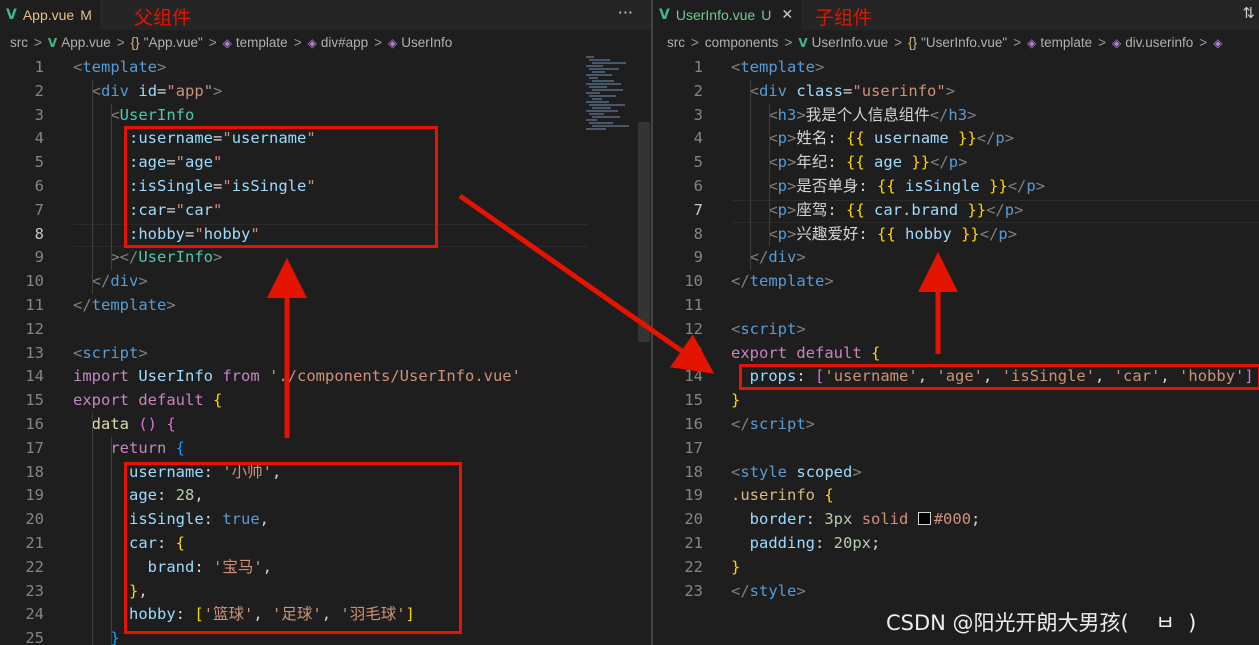  What do you see at coordinates (586, 283) in the screenshot?
I see `arrow-parent-to-child` at bounding box center [586, 283].